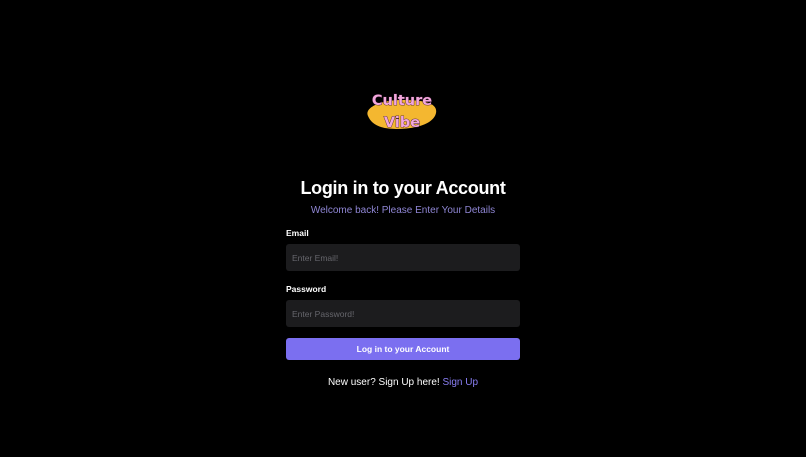 This screenshot has height=457, width=806. I want to click on signup-prompt-text: New user? Sign Up here!, so click(383, 382).